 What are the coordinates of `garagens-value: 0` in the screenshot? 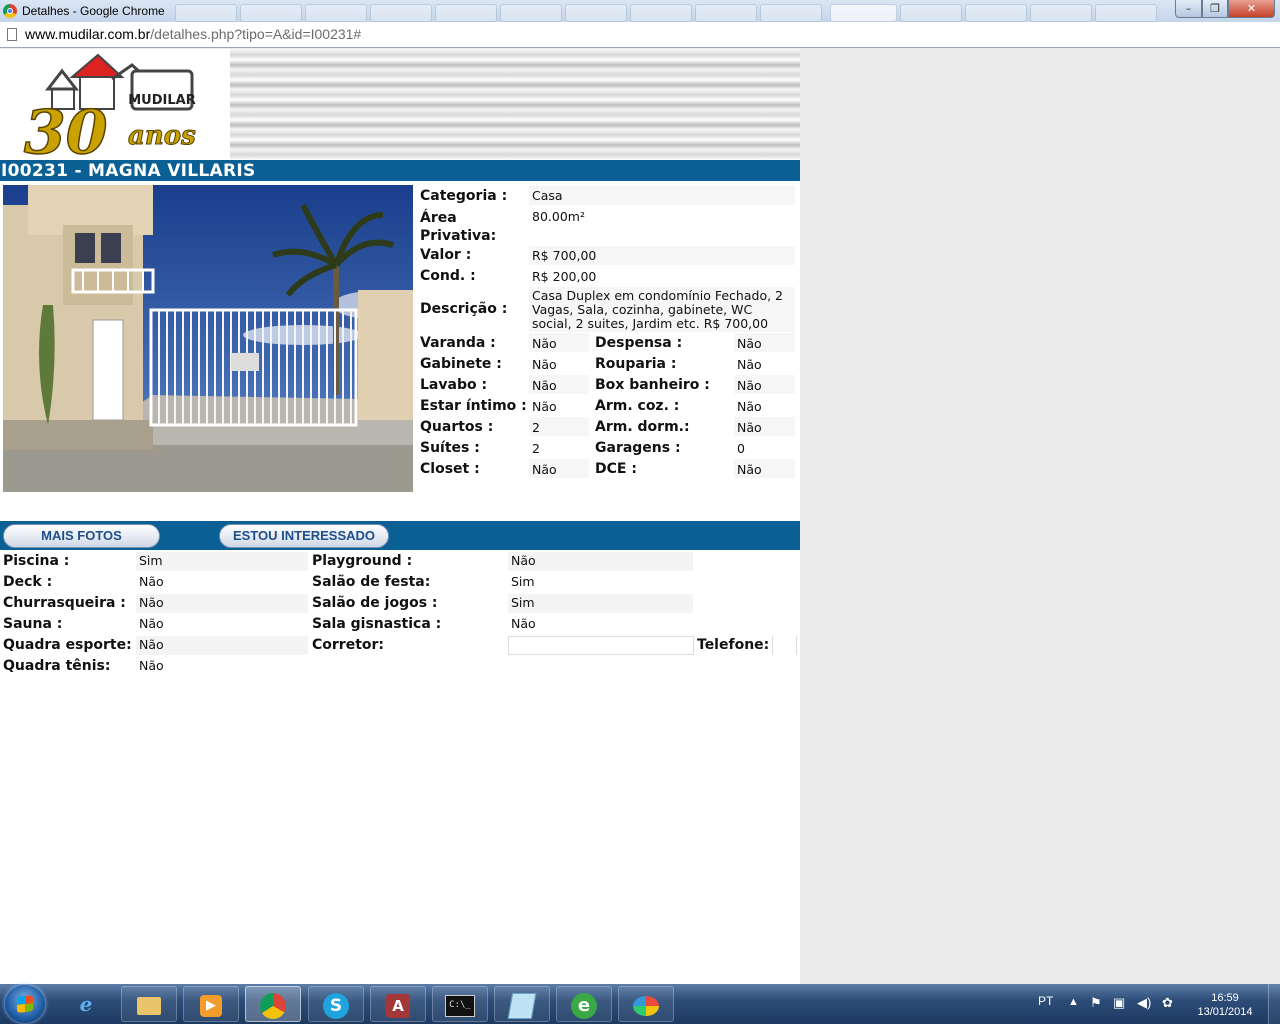 It's located at (741, 448).